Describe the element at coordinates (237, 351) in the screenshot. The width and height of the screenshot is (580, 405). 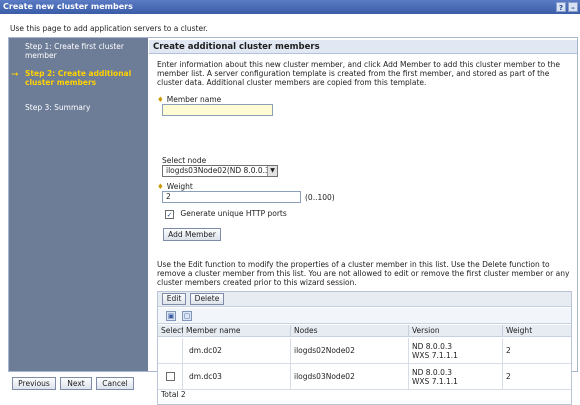
I see `table-row-member: dm.dc02` at that location.